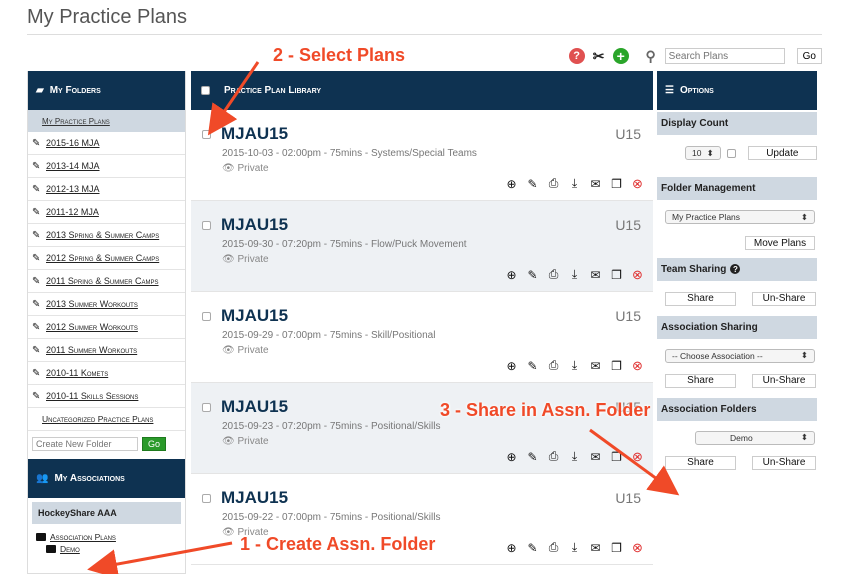 The image size is (850, 574). I want to click on select-all-checkbox, so click(205, 90).